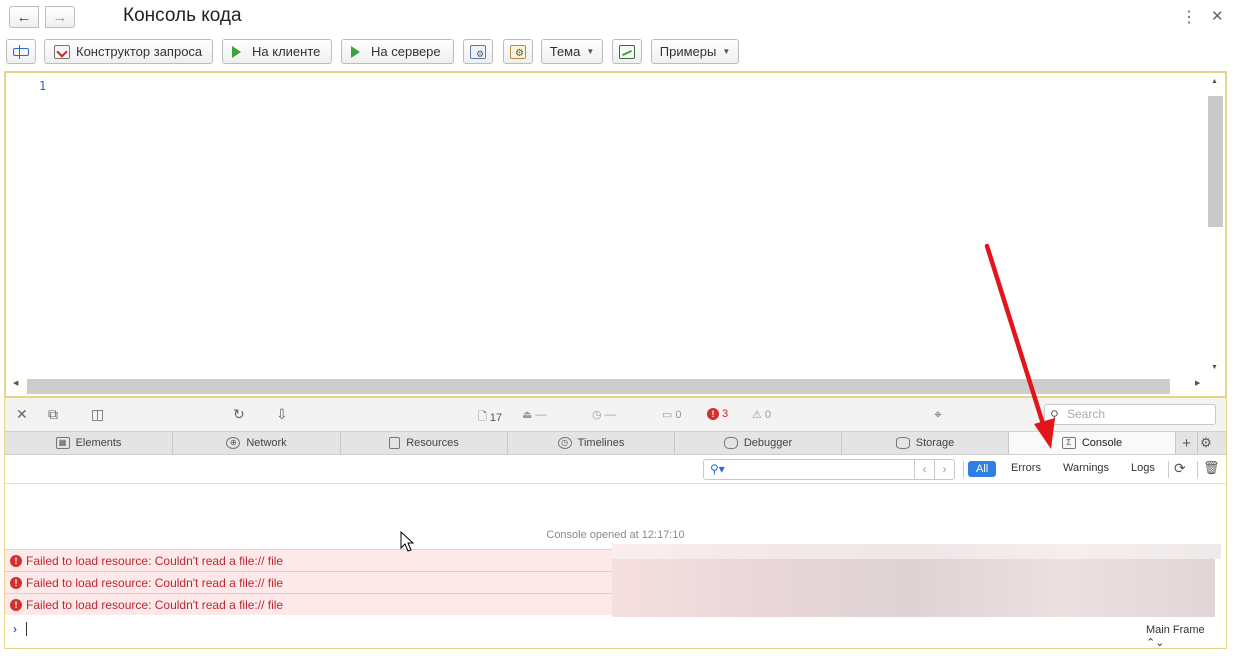  What do you see at coordinates (89, 443) in the screenshot?
I see `tab-elements: ▦ Elements` at bounding box center [89, 443].